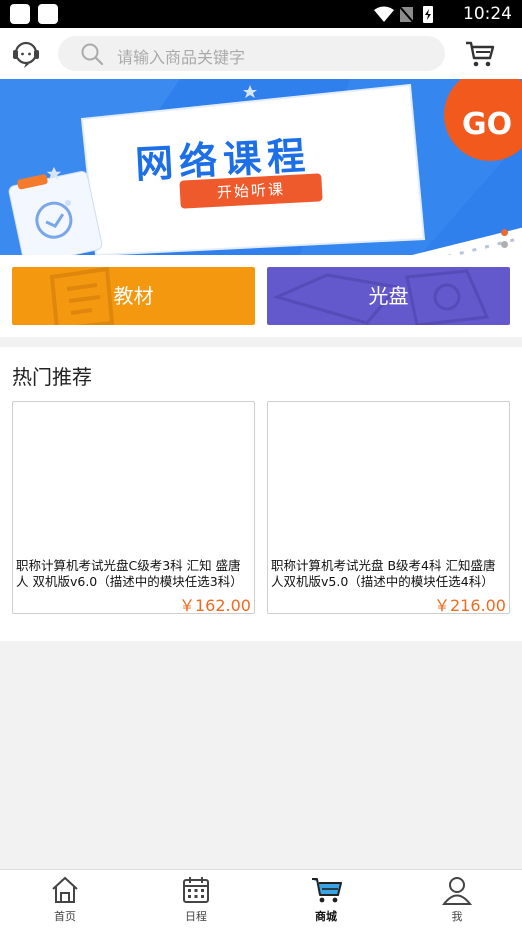 The width and height of the screenshot is (522, 928). I want to click on category-label: 教材, so click(133, 296).